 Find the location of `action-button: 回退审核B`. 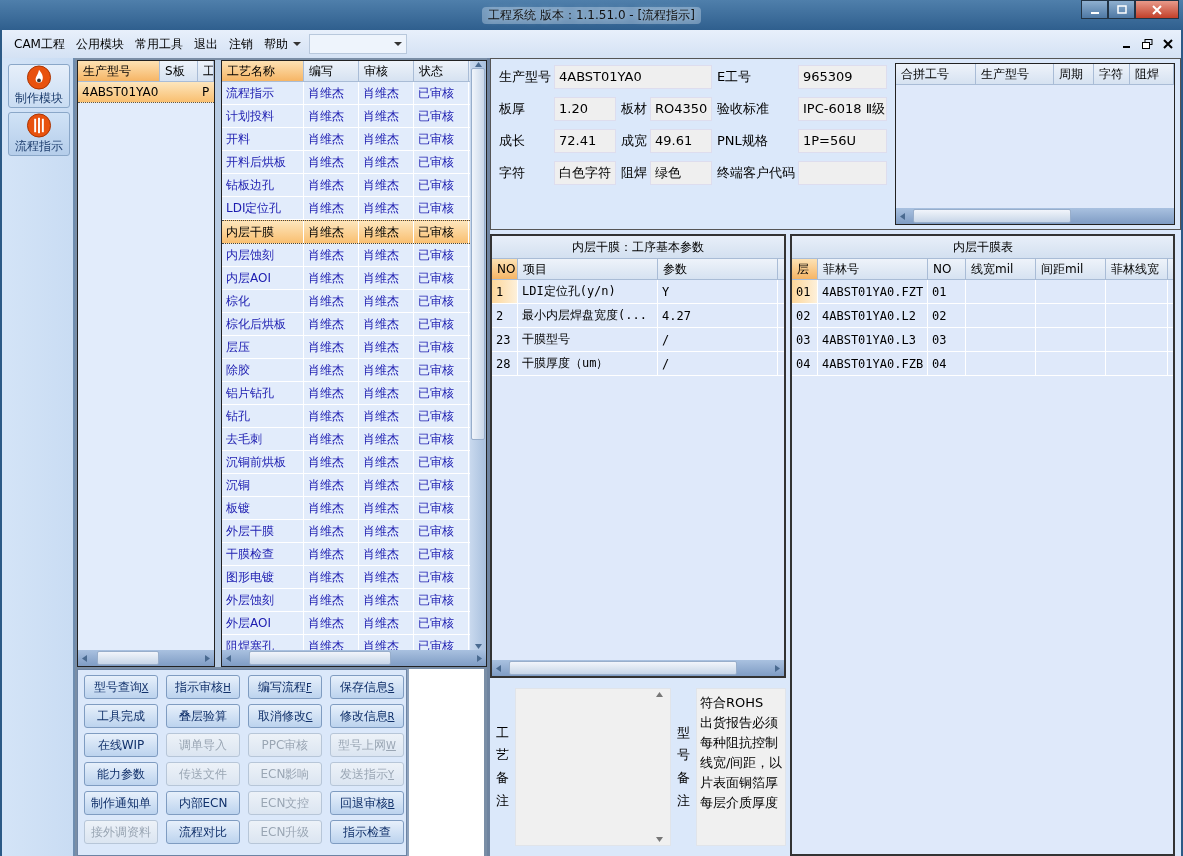

action-button: 回退审核B is located at coordinates (367, 803).